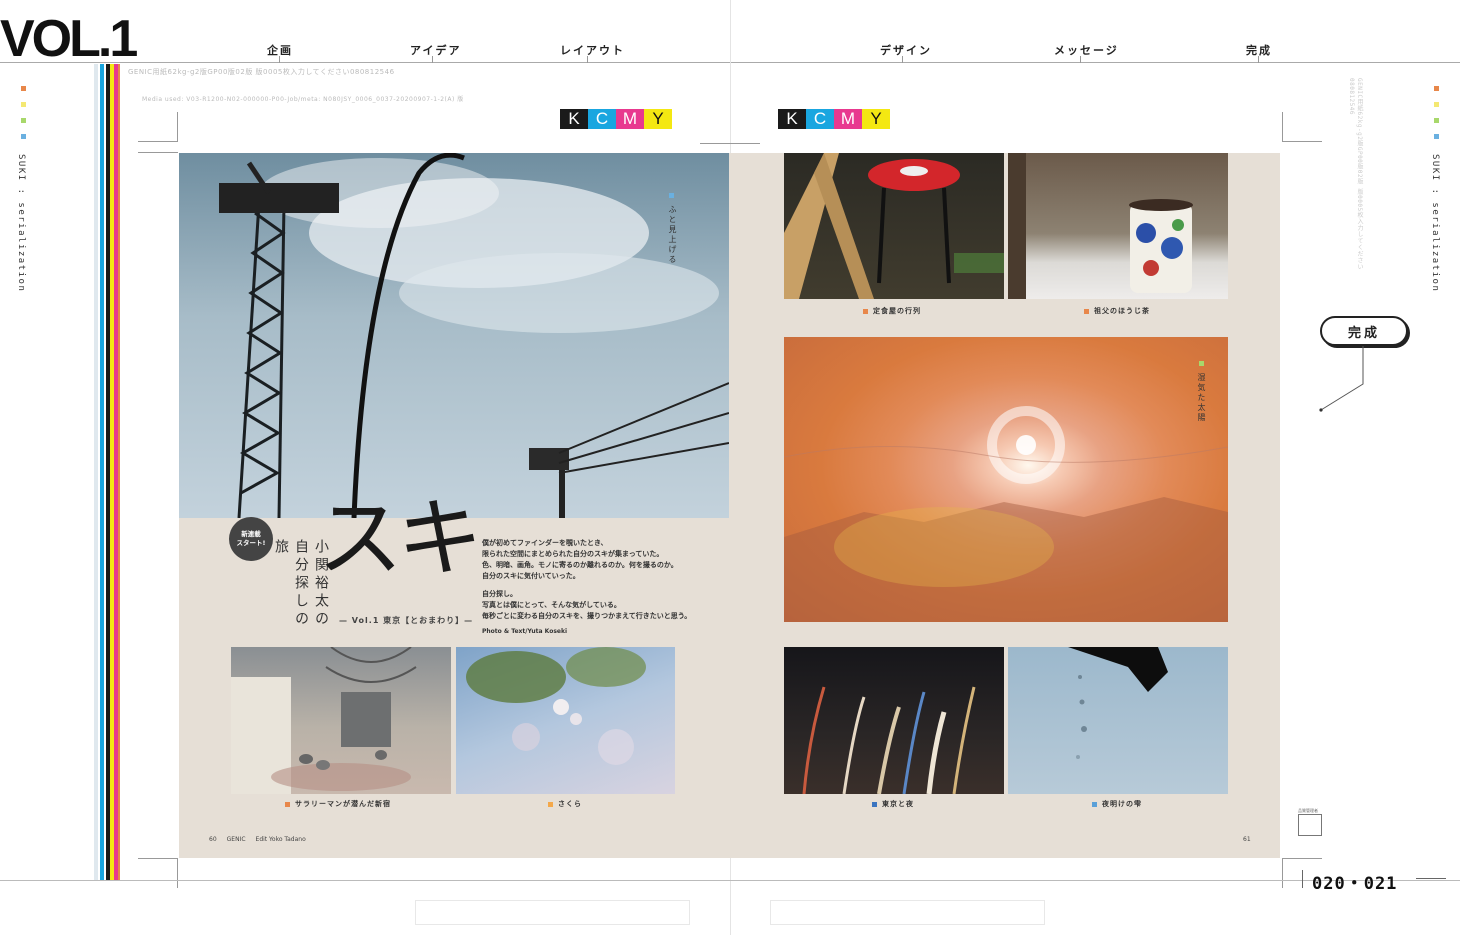 The height and width of the screenshot is (935, 1460). I want to click on photo-caption-vertical: ふと見上げる, so click(672, 235).